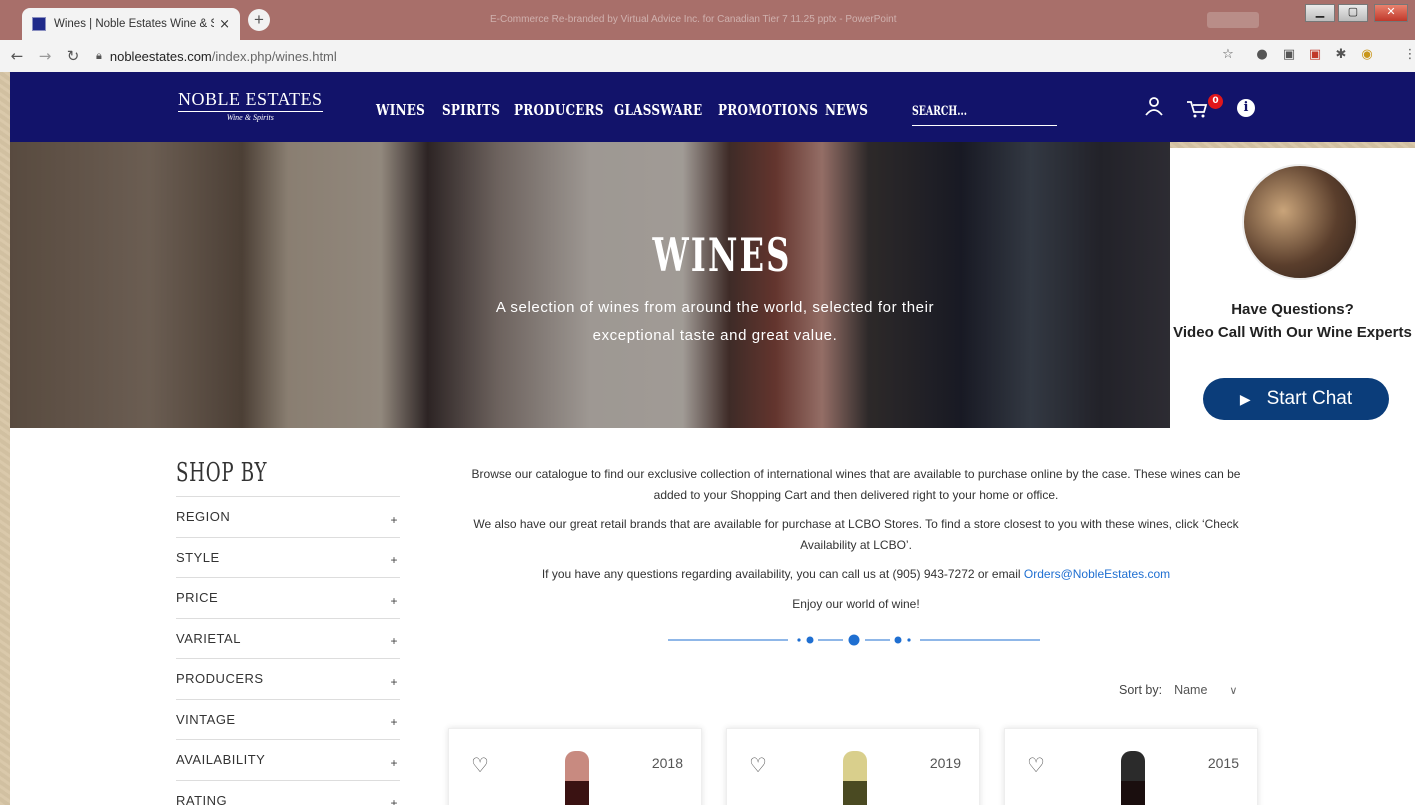 This screenshot has width=1415, height=805. I want to click on site-logo: NOBLE ESTATES Wine & Spirits, so click(250, 105).